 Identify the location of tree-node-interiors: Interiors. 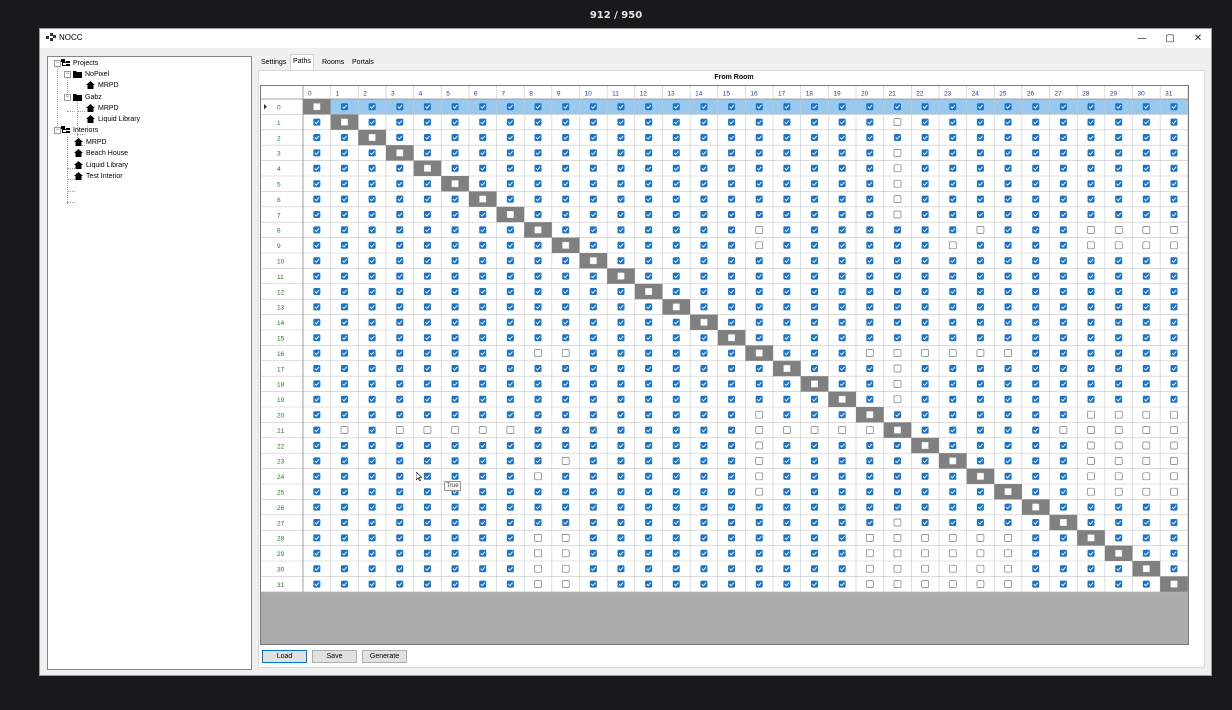
(79, 130).